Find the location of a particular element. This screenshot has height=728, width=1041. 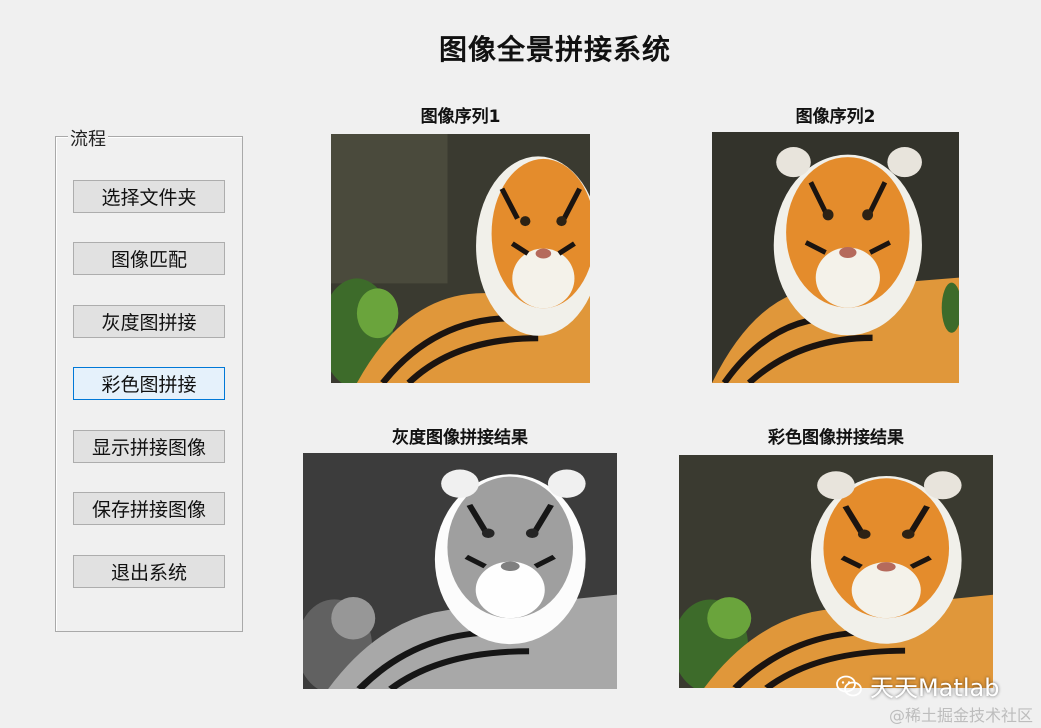

wechat-watermark: 天天Matlab is located at coordinates (917, 685).